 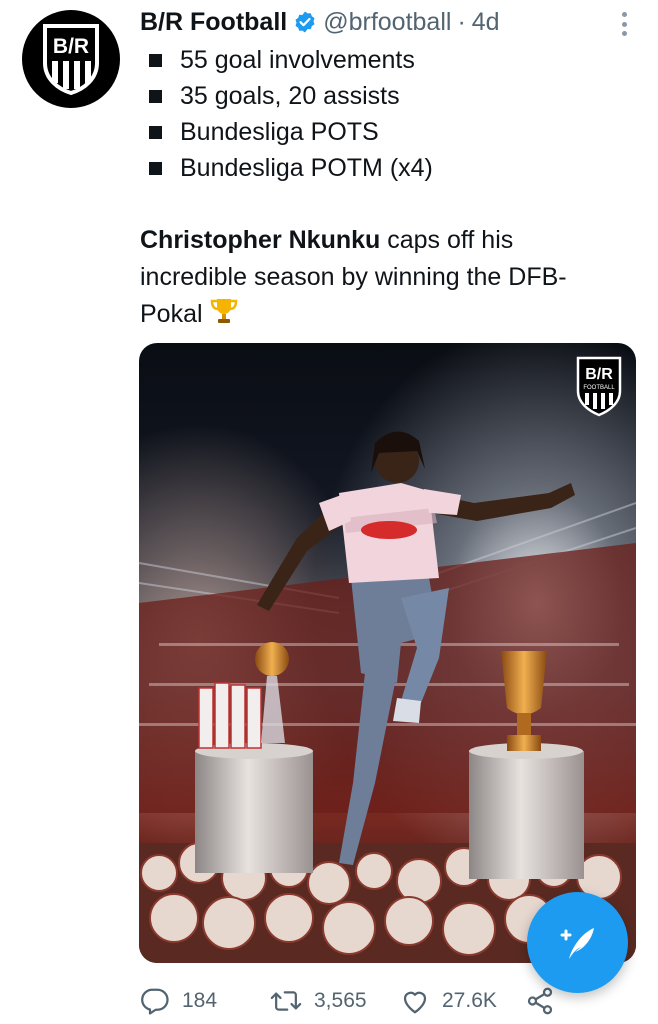 I want to click on reply-count: 184, so click(x=200, y=1000).